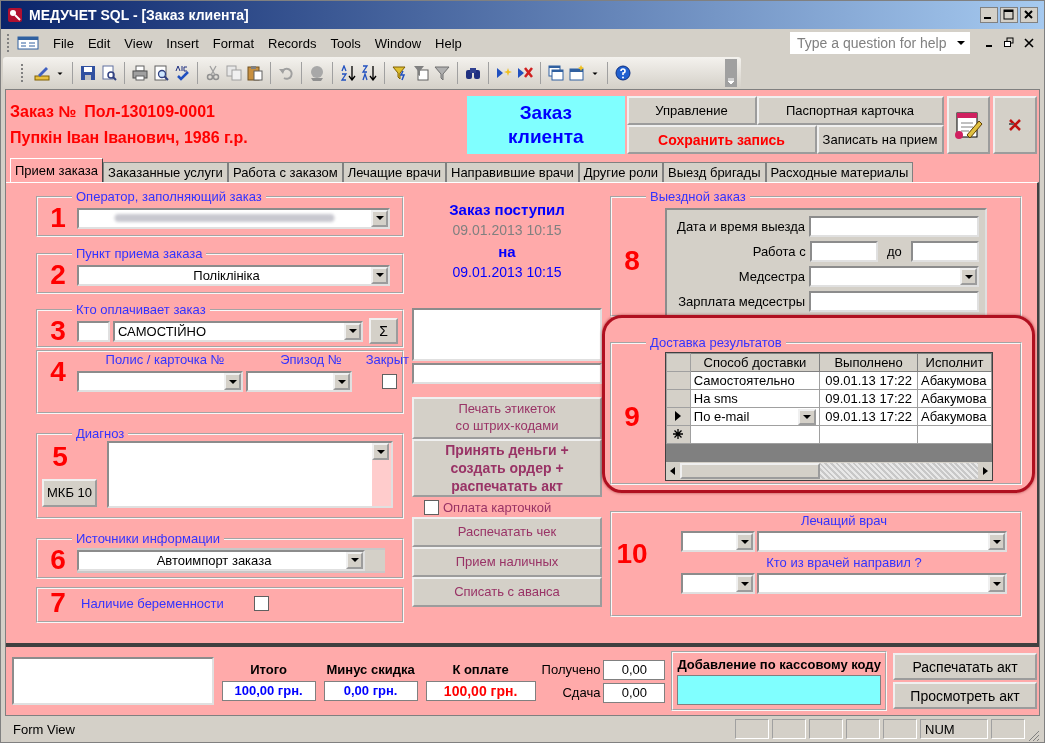 The image size is (1045, 743). I want to click on menu-item: Insert, so click(182, 43).